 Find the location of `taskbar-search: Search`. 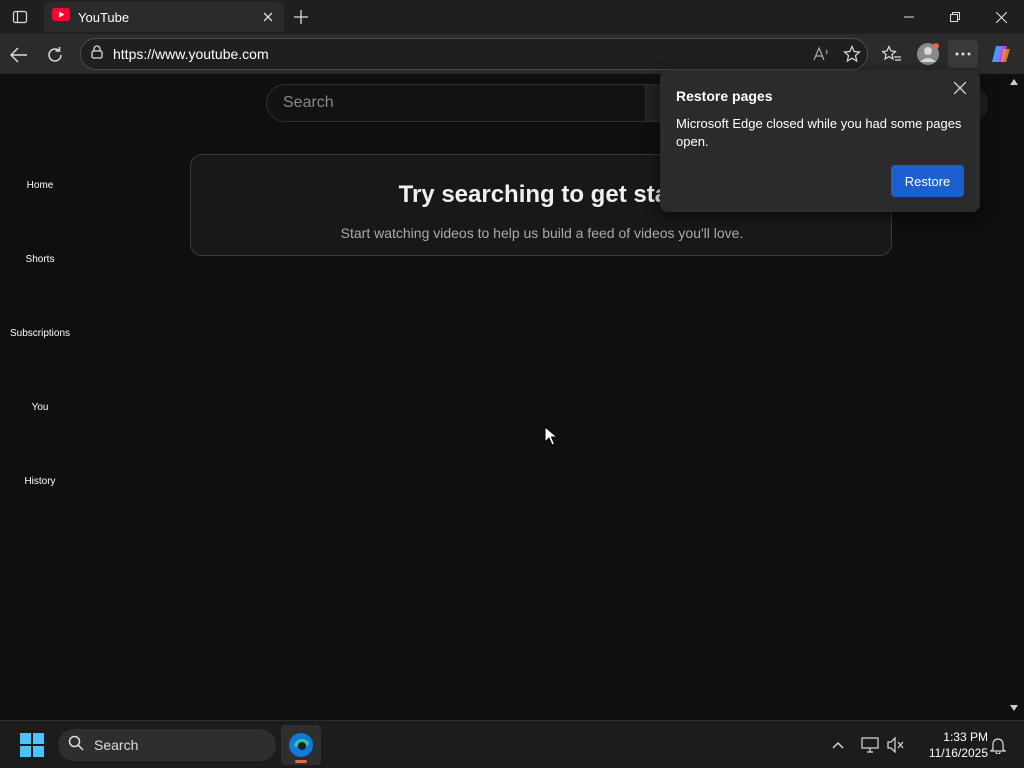

taskbar-search: Search is located at coordinates (167, 745).